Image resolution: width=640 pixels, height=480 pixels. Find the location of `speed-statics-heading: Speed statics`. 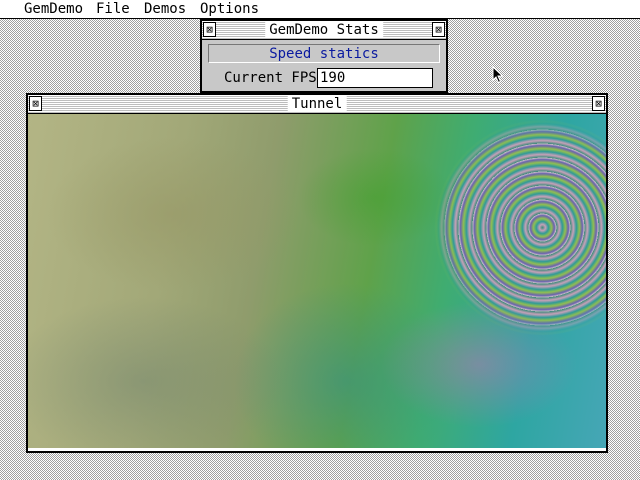

speed-statics-heading: Speed statics is located at coordinates (324, 53).